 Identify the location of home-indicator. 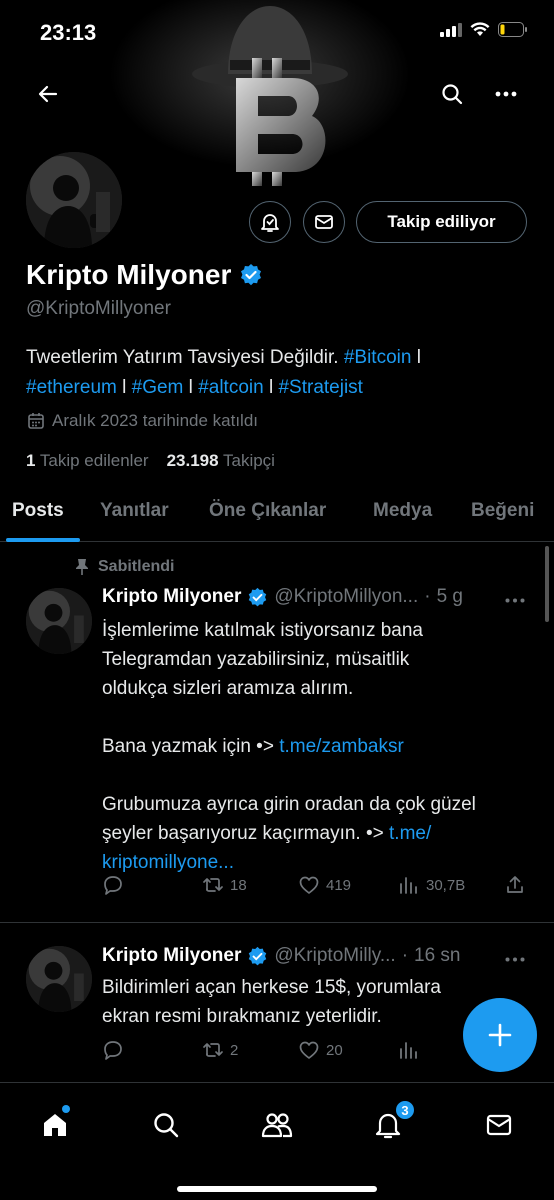
(277, 1189).